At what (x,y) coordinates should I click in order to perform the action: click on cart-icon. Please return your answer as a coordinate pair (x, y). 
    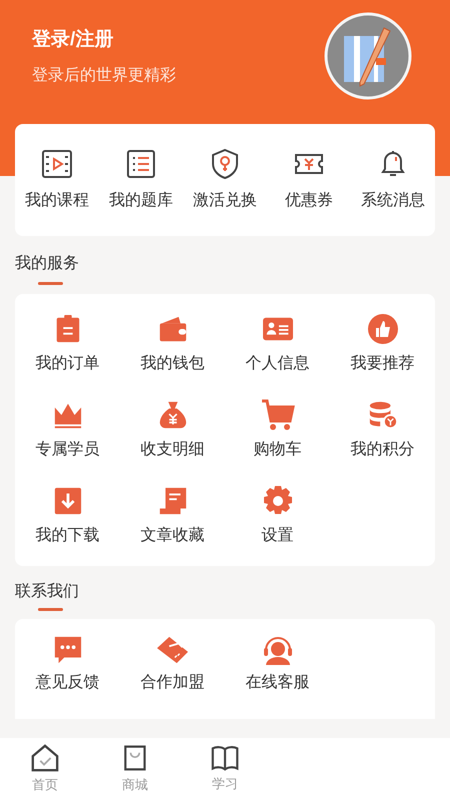
    Looking at the image, I should click on (277, 415).